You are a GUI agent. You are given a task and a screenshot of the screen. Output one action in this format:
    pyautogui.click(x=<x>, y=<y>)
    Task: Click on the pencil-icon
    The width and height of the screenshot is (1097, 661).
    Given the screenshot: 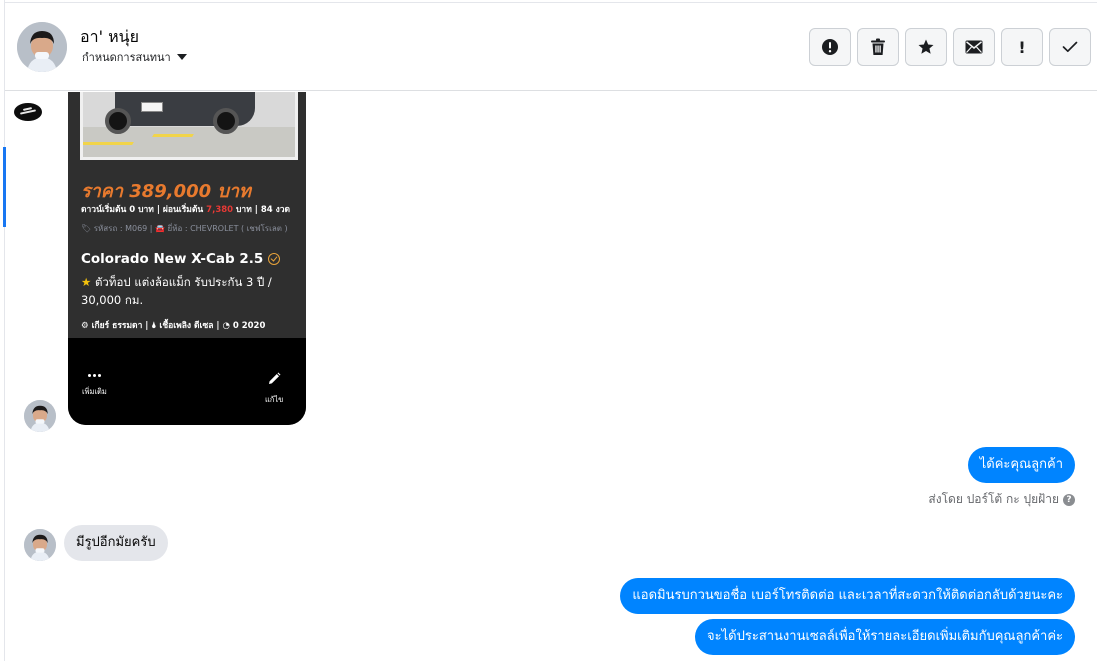 What is the action you would take?
    pyautogui.click(x=275, y=378)
    